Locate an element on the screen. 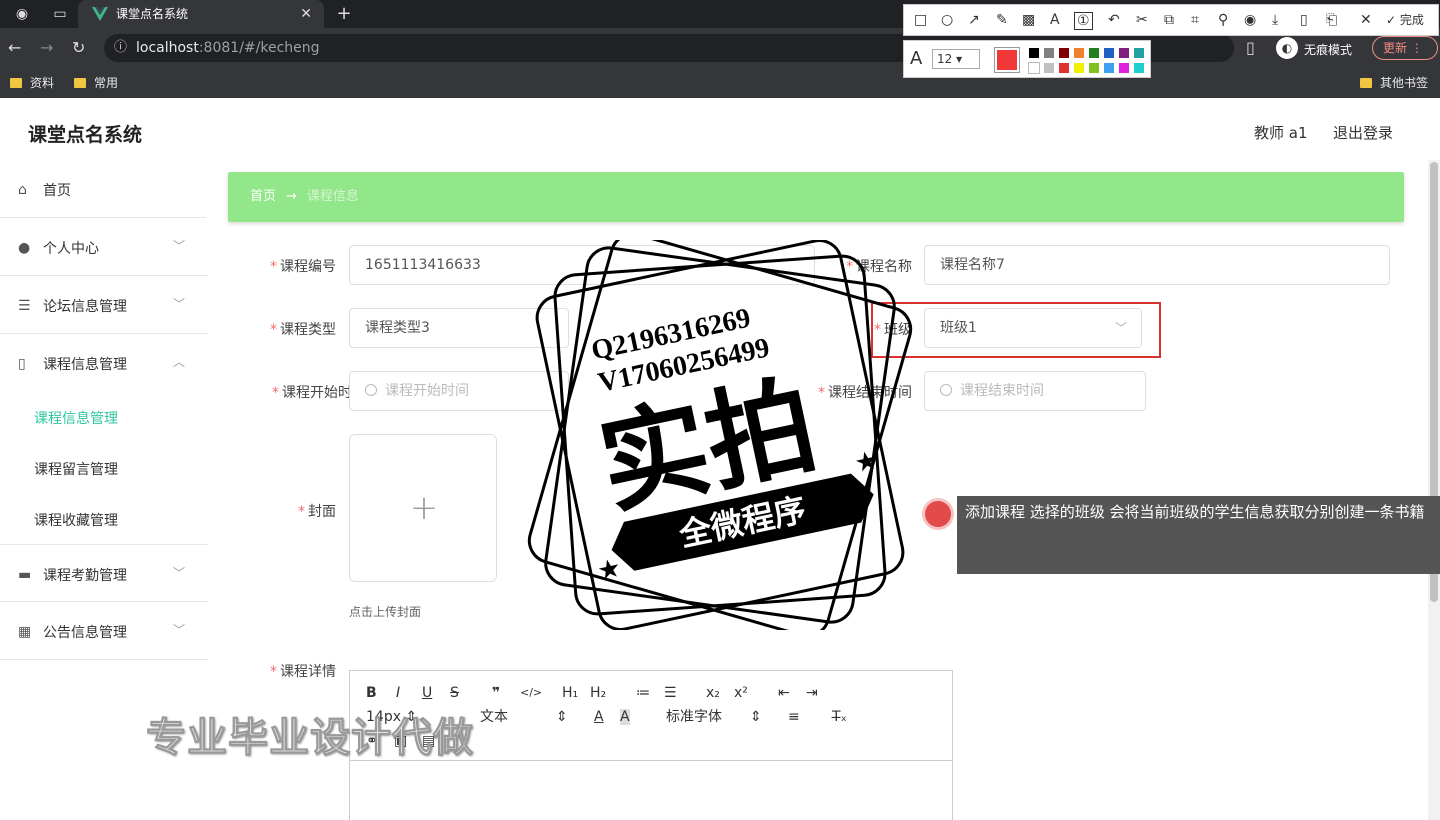  bookmark-folder-2: 常用 is located at coordinates (96, 83).